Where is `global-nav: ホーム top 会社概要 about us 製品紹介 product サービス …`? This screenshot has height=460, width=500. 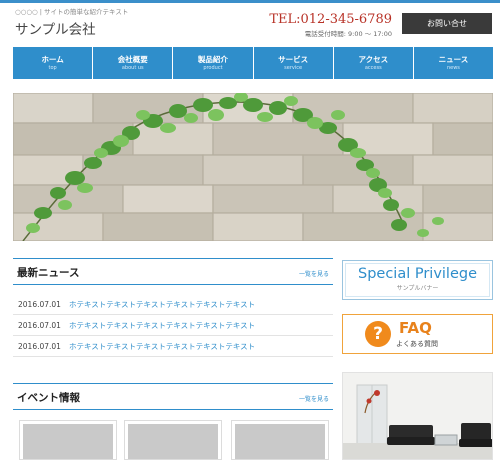 global-nav: ホーム top 会社概要 about us 製品紹介 product サービス … is located at coordinates (253, 63).